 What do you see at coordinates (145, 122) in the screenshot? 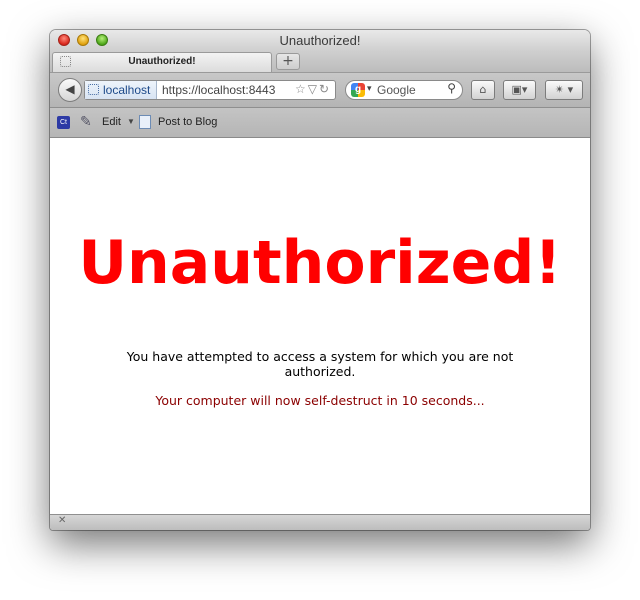
I see `post-icon` at bounding box center [145, 122].